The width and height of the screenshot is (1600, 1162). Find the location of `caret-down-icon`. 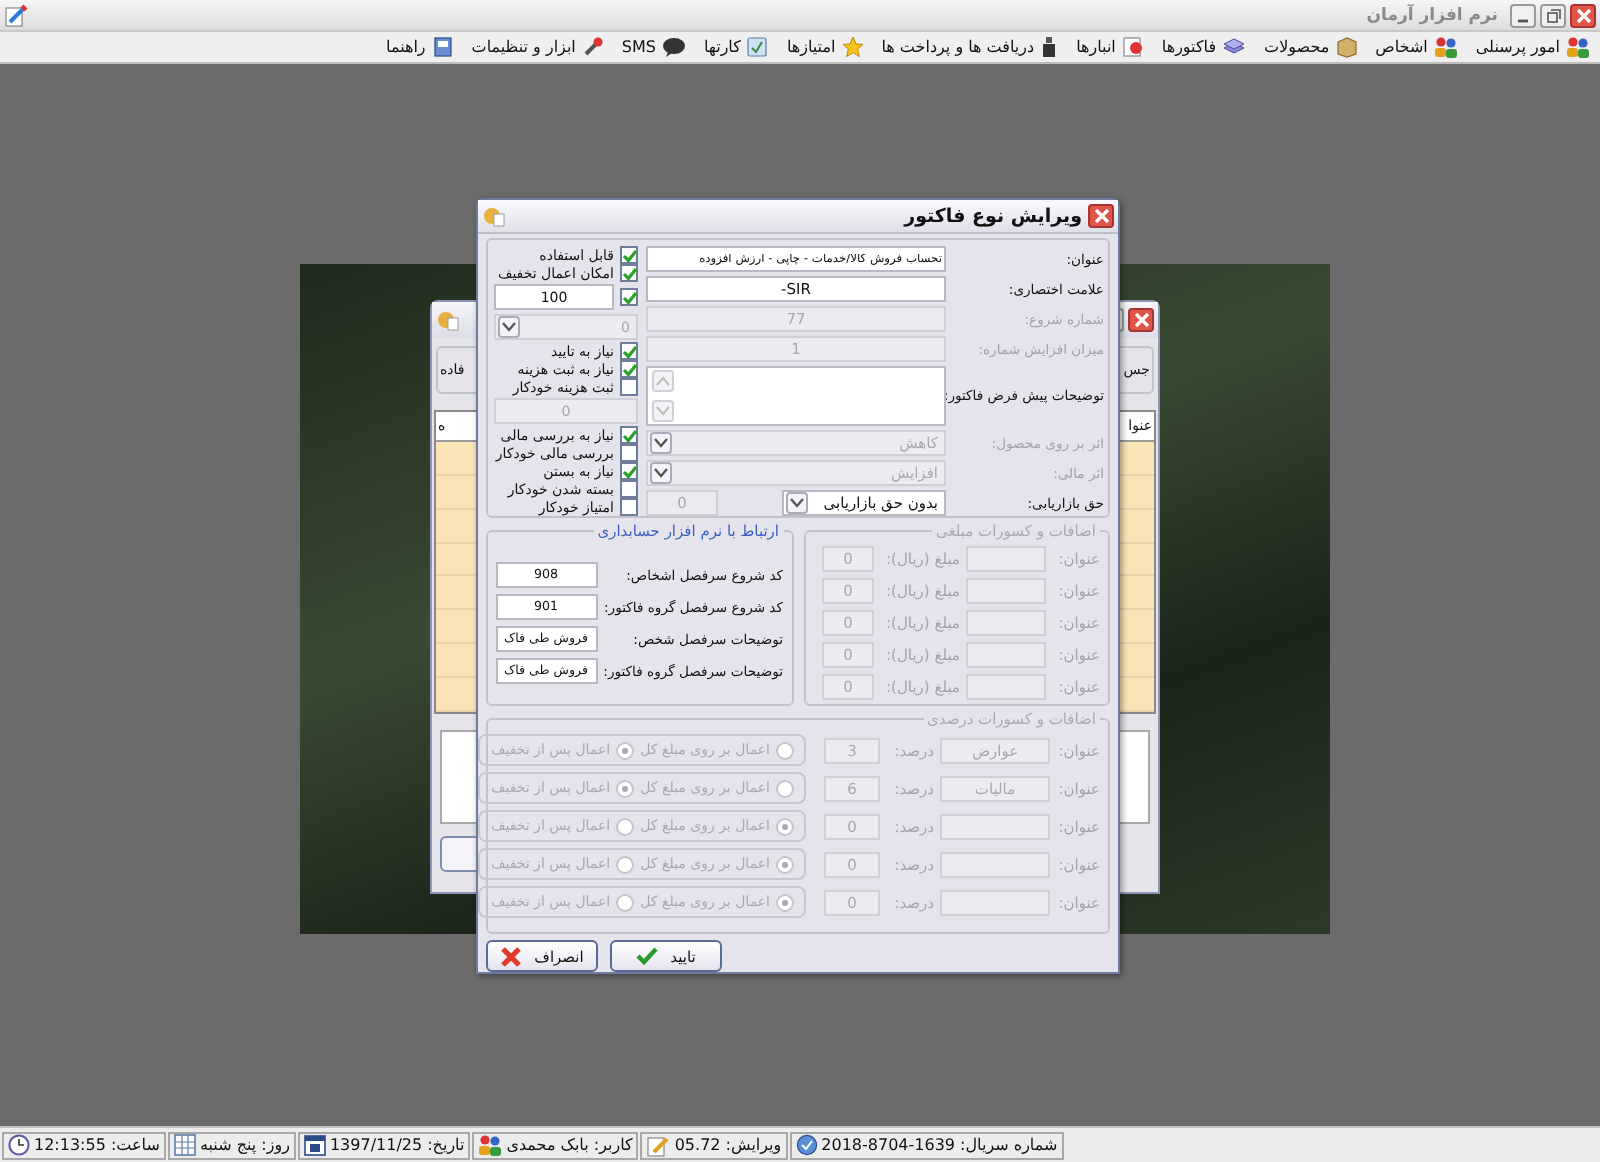

caret-down-icon is located at coordinates (663, 411).